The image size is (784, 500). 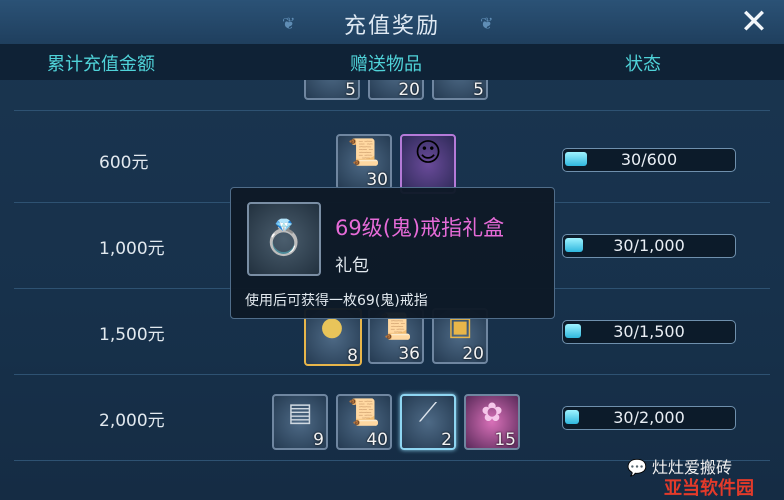 I want to click on table-header: 累计充值金额 赠送物品 状态, so click(x=392, y=62).